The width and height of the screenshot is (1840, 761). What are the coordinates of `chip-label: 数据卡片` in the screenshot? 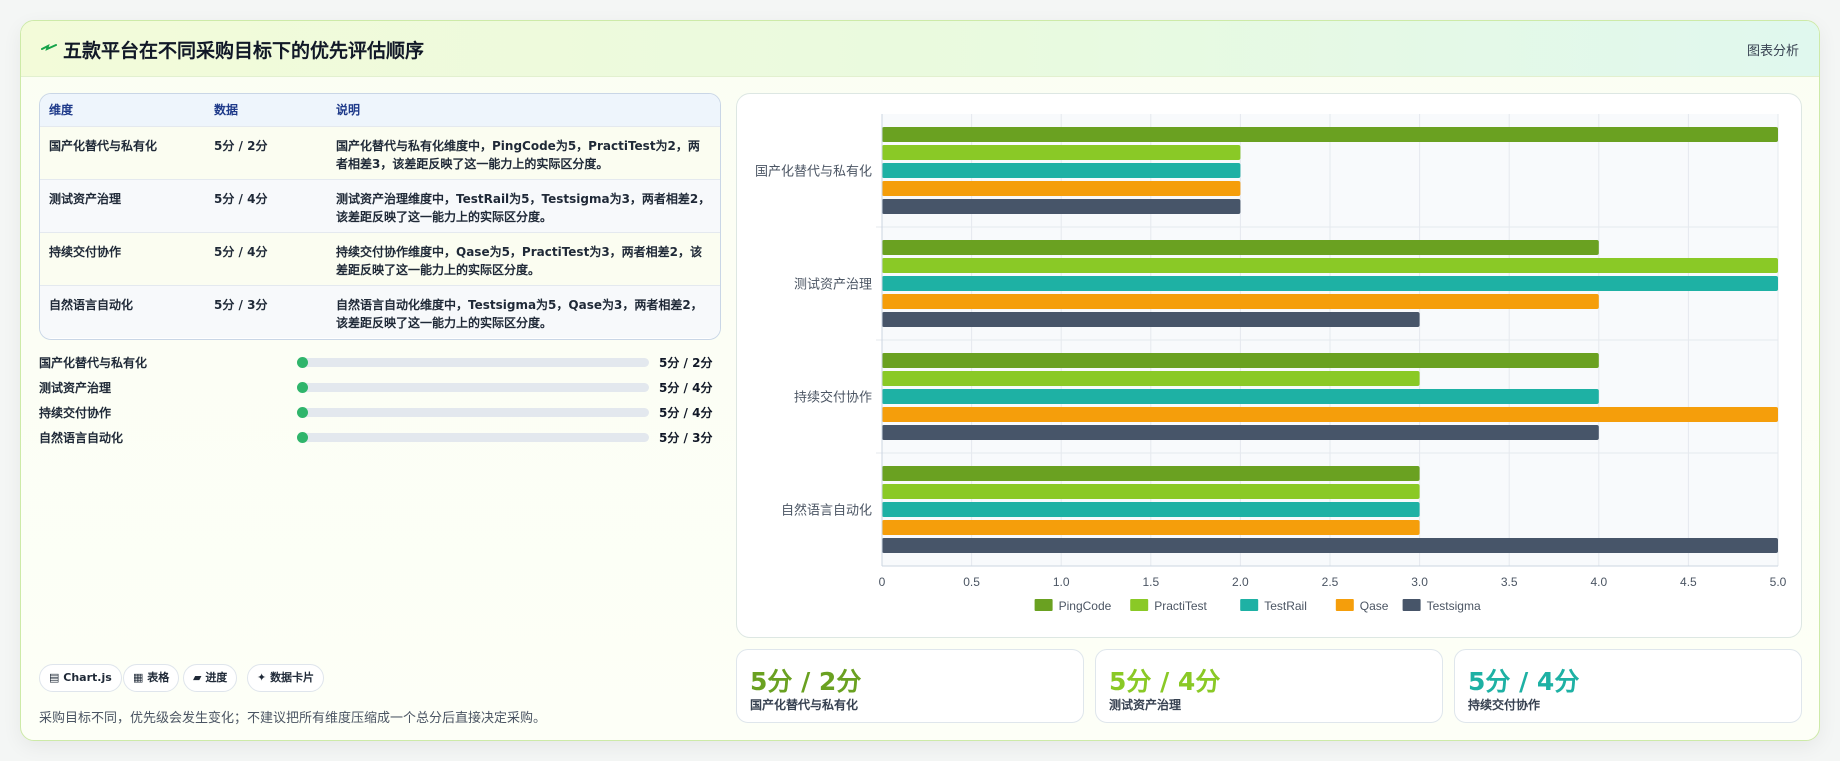 It's located at (292, 677).